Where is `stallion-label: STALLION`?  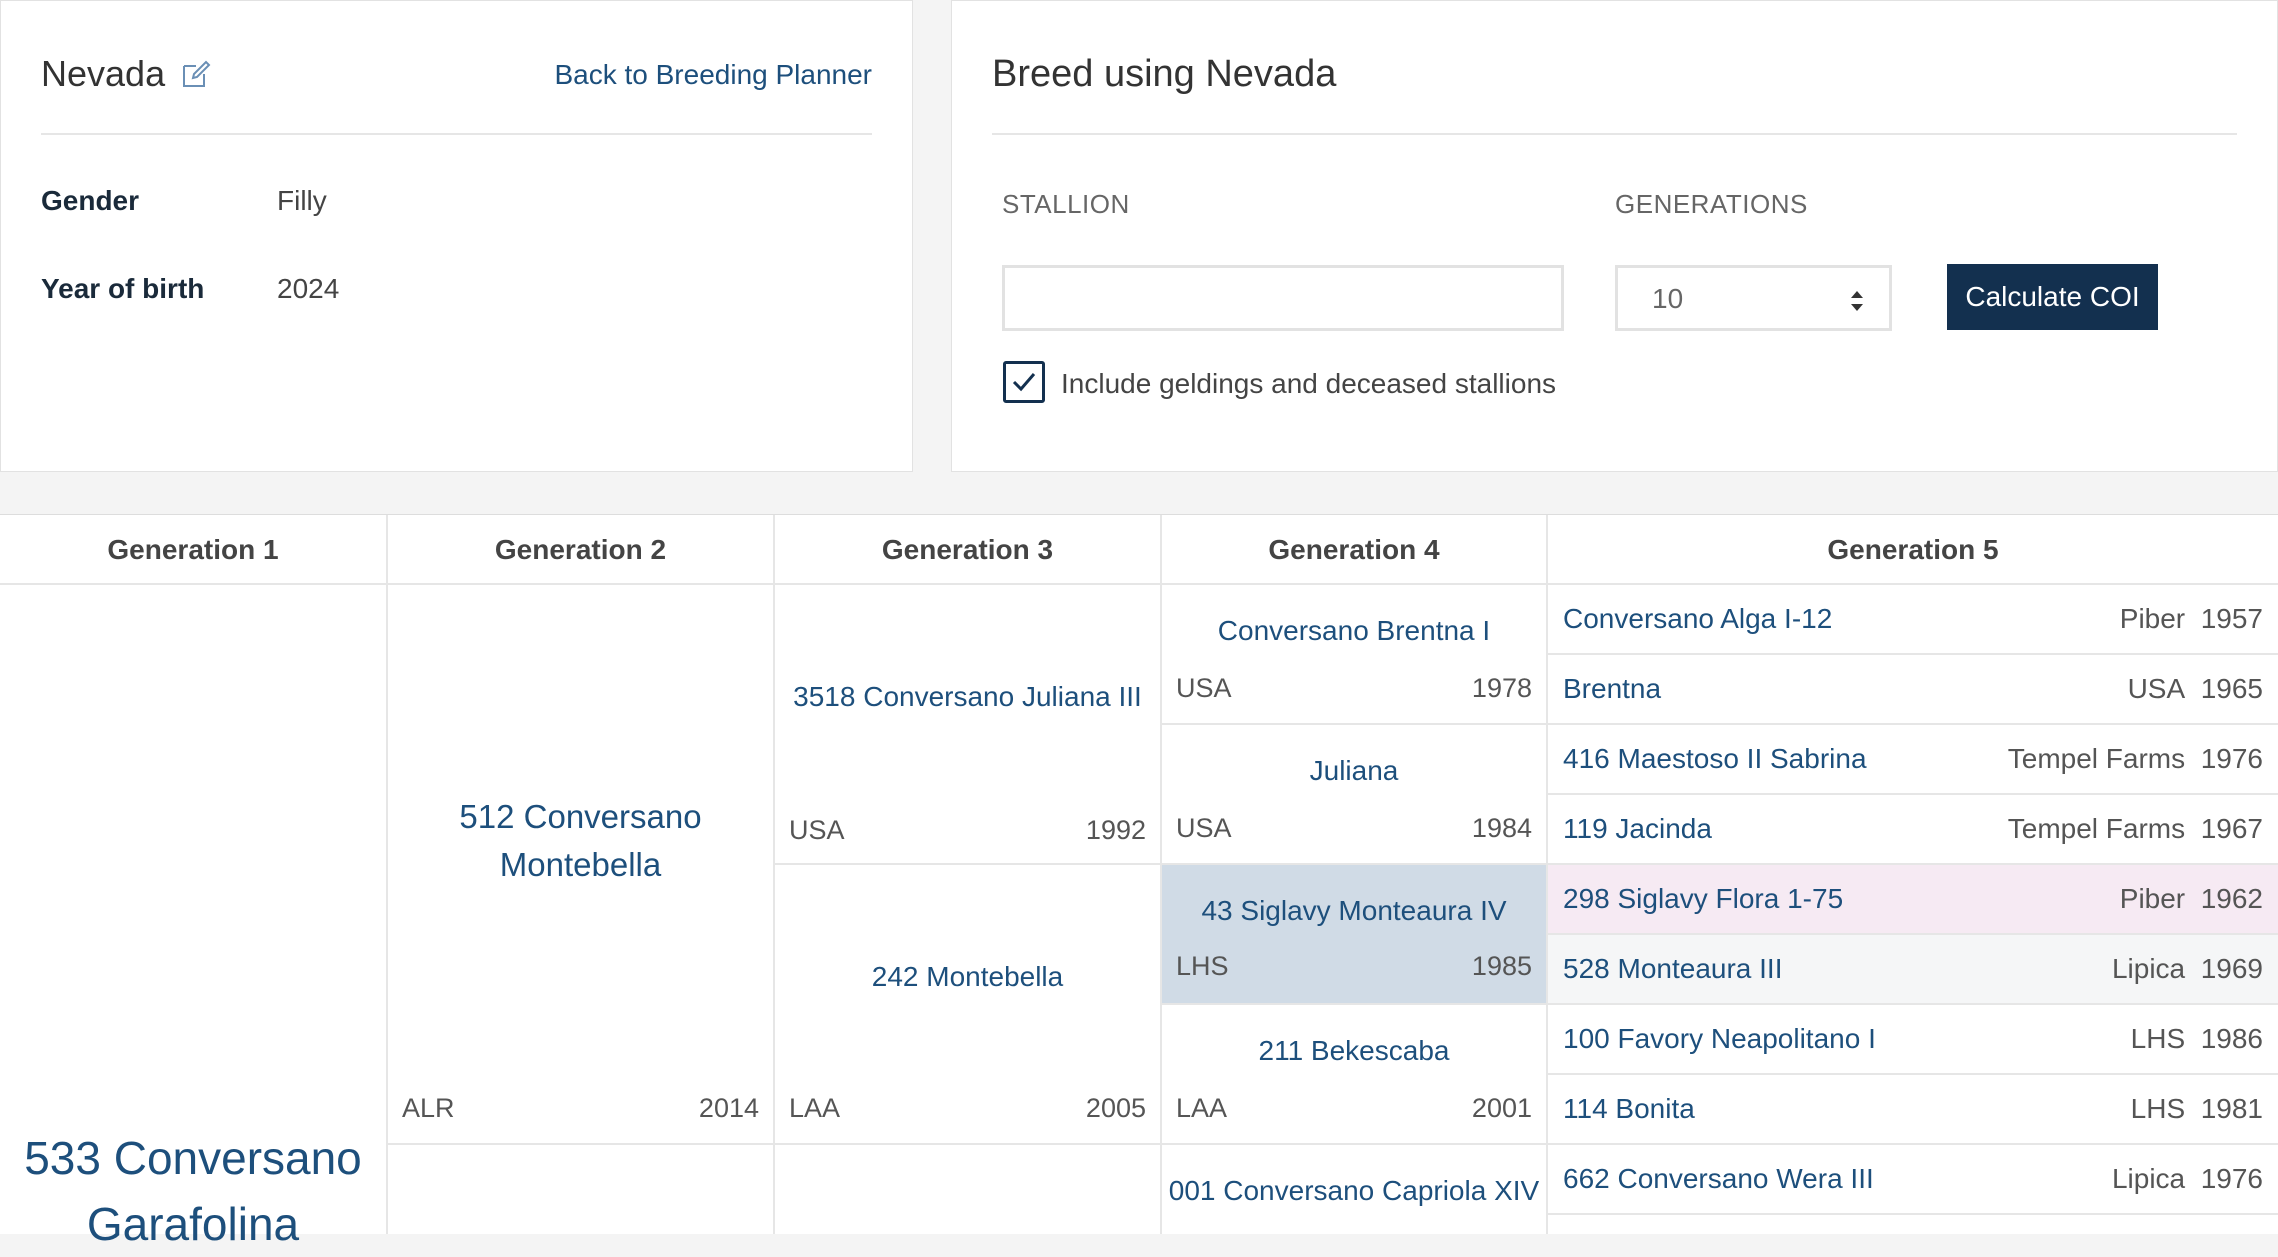 stallion-label: STALLION is located at coordinates (1066, 204).